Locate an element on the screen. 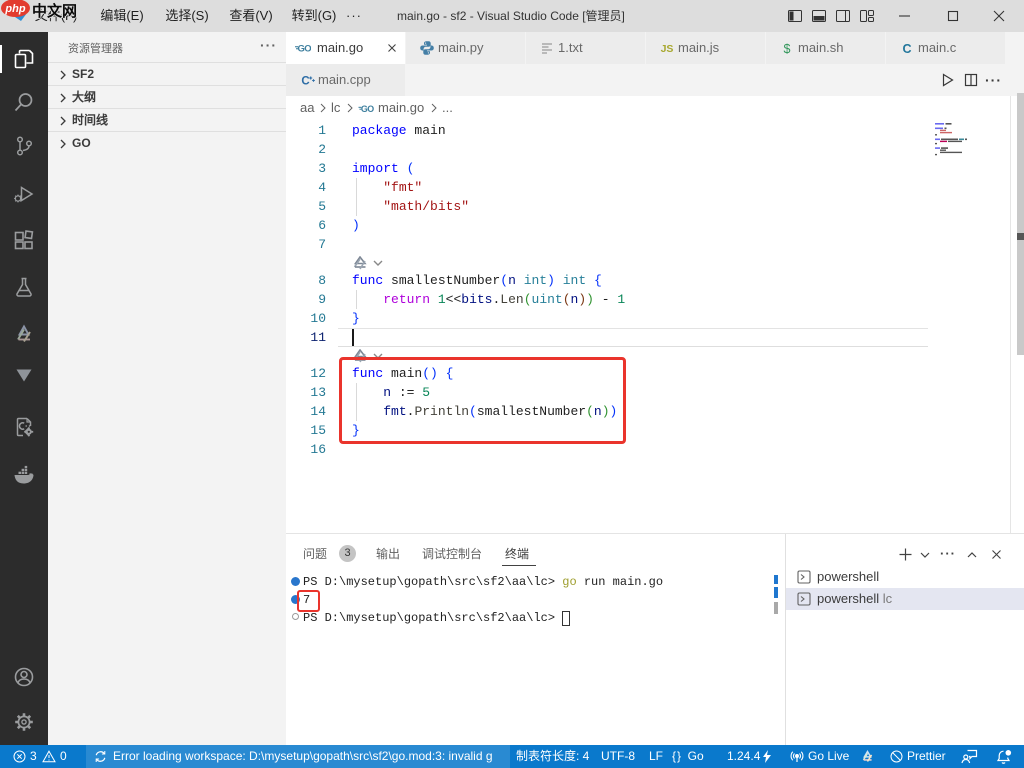  svg-text: JS is located at coordinates (667, 49).